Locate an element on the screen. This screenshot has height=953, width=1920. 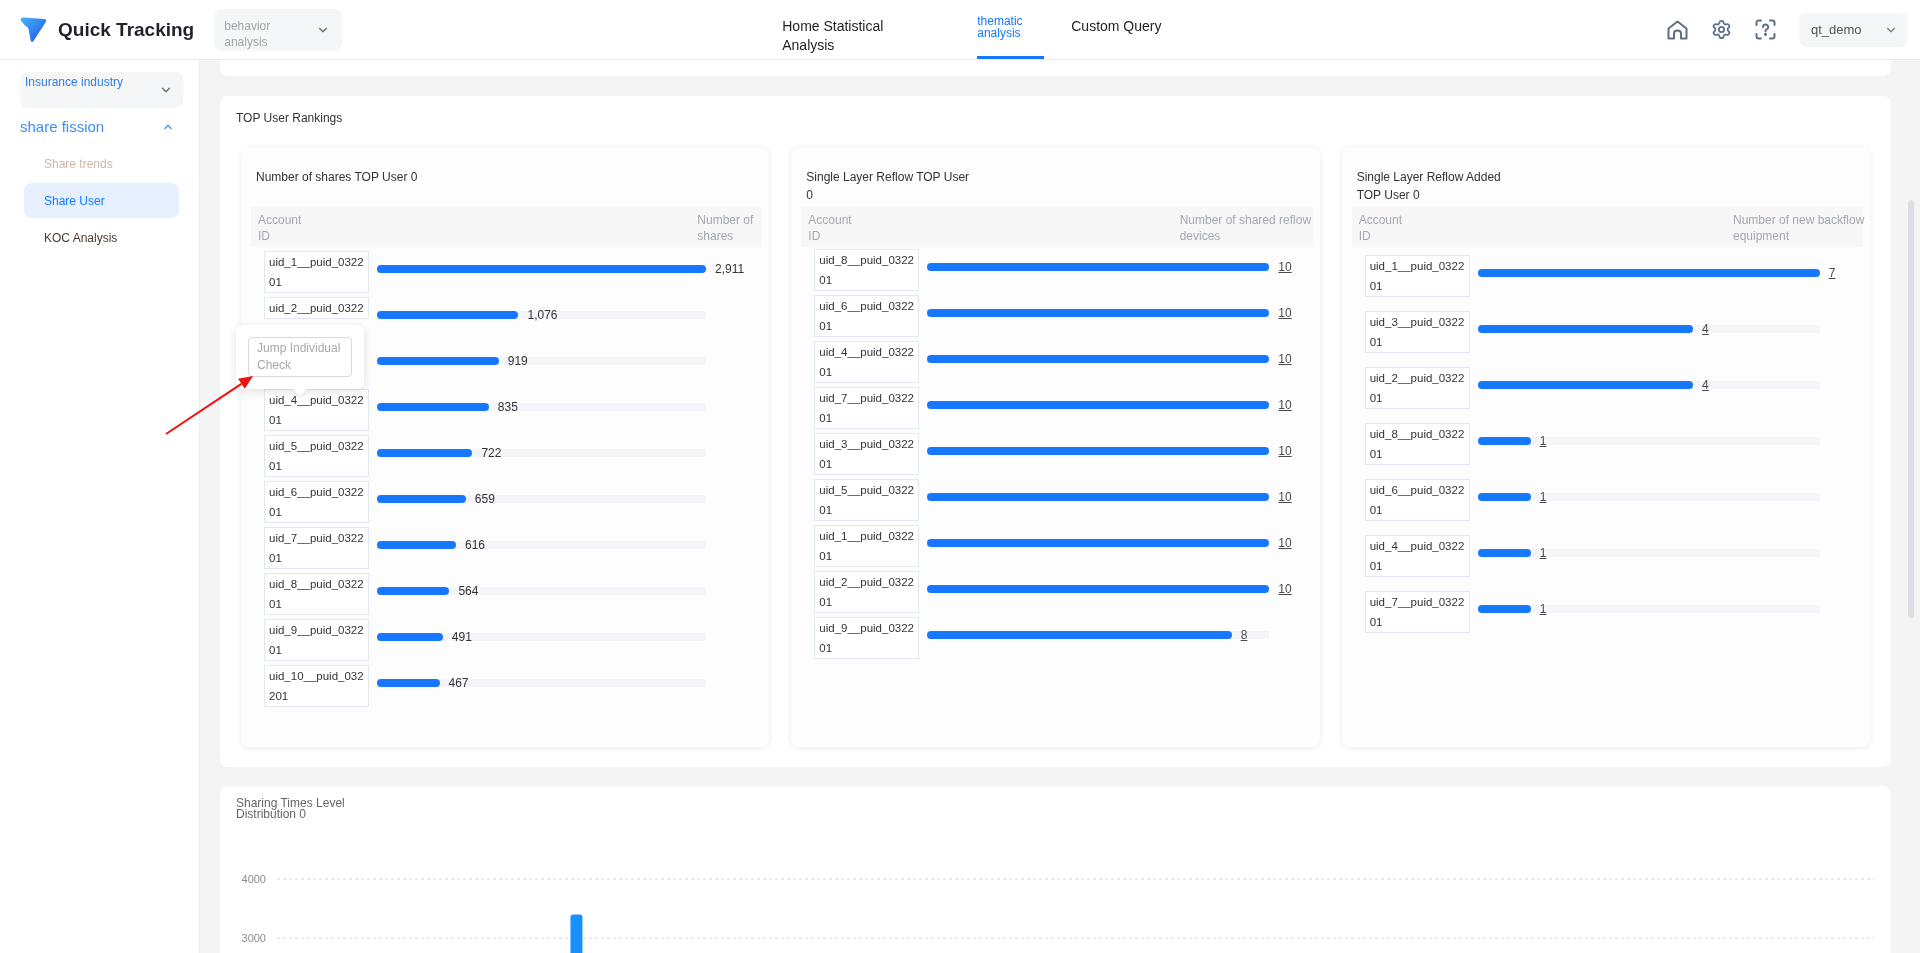
chart-bar is located at coordinates (576, 933).